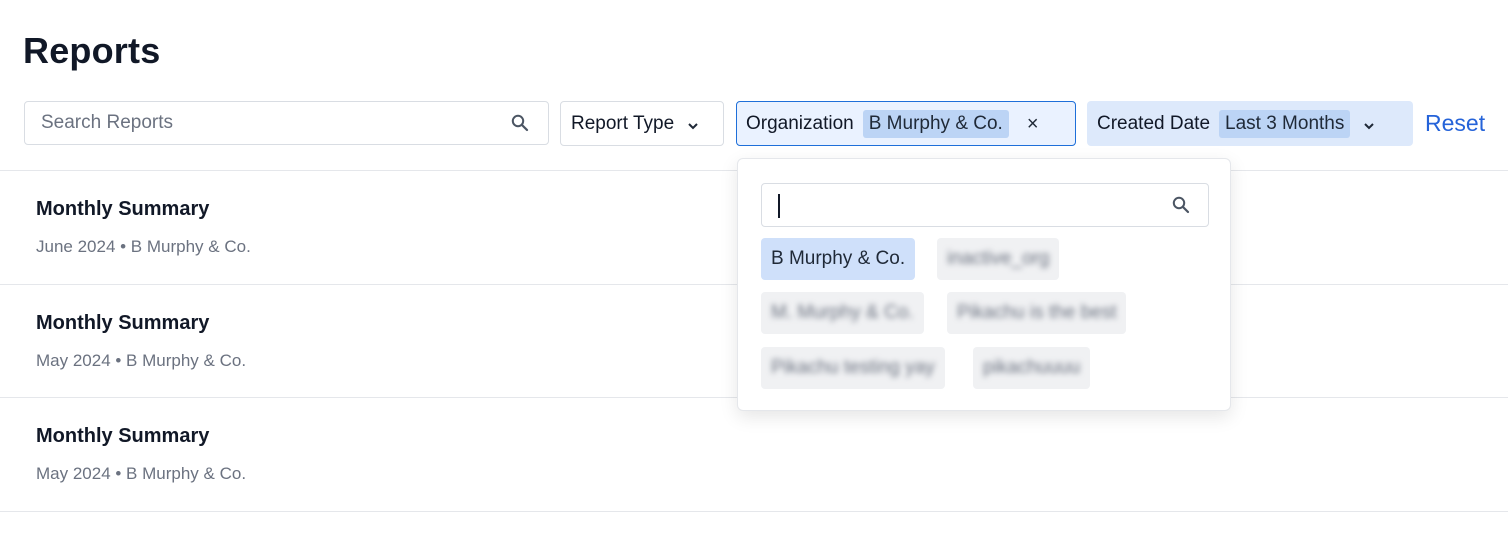  I want to click on search-reports-field, so click(286, 123).